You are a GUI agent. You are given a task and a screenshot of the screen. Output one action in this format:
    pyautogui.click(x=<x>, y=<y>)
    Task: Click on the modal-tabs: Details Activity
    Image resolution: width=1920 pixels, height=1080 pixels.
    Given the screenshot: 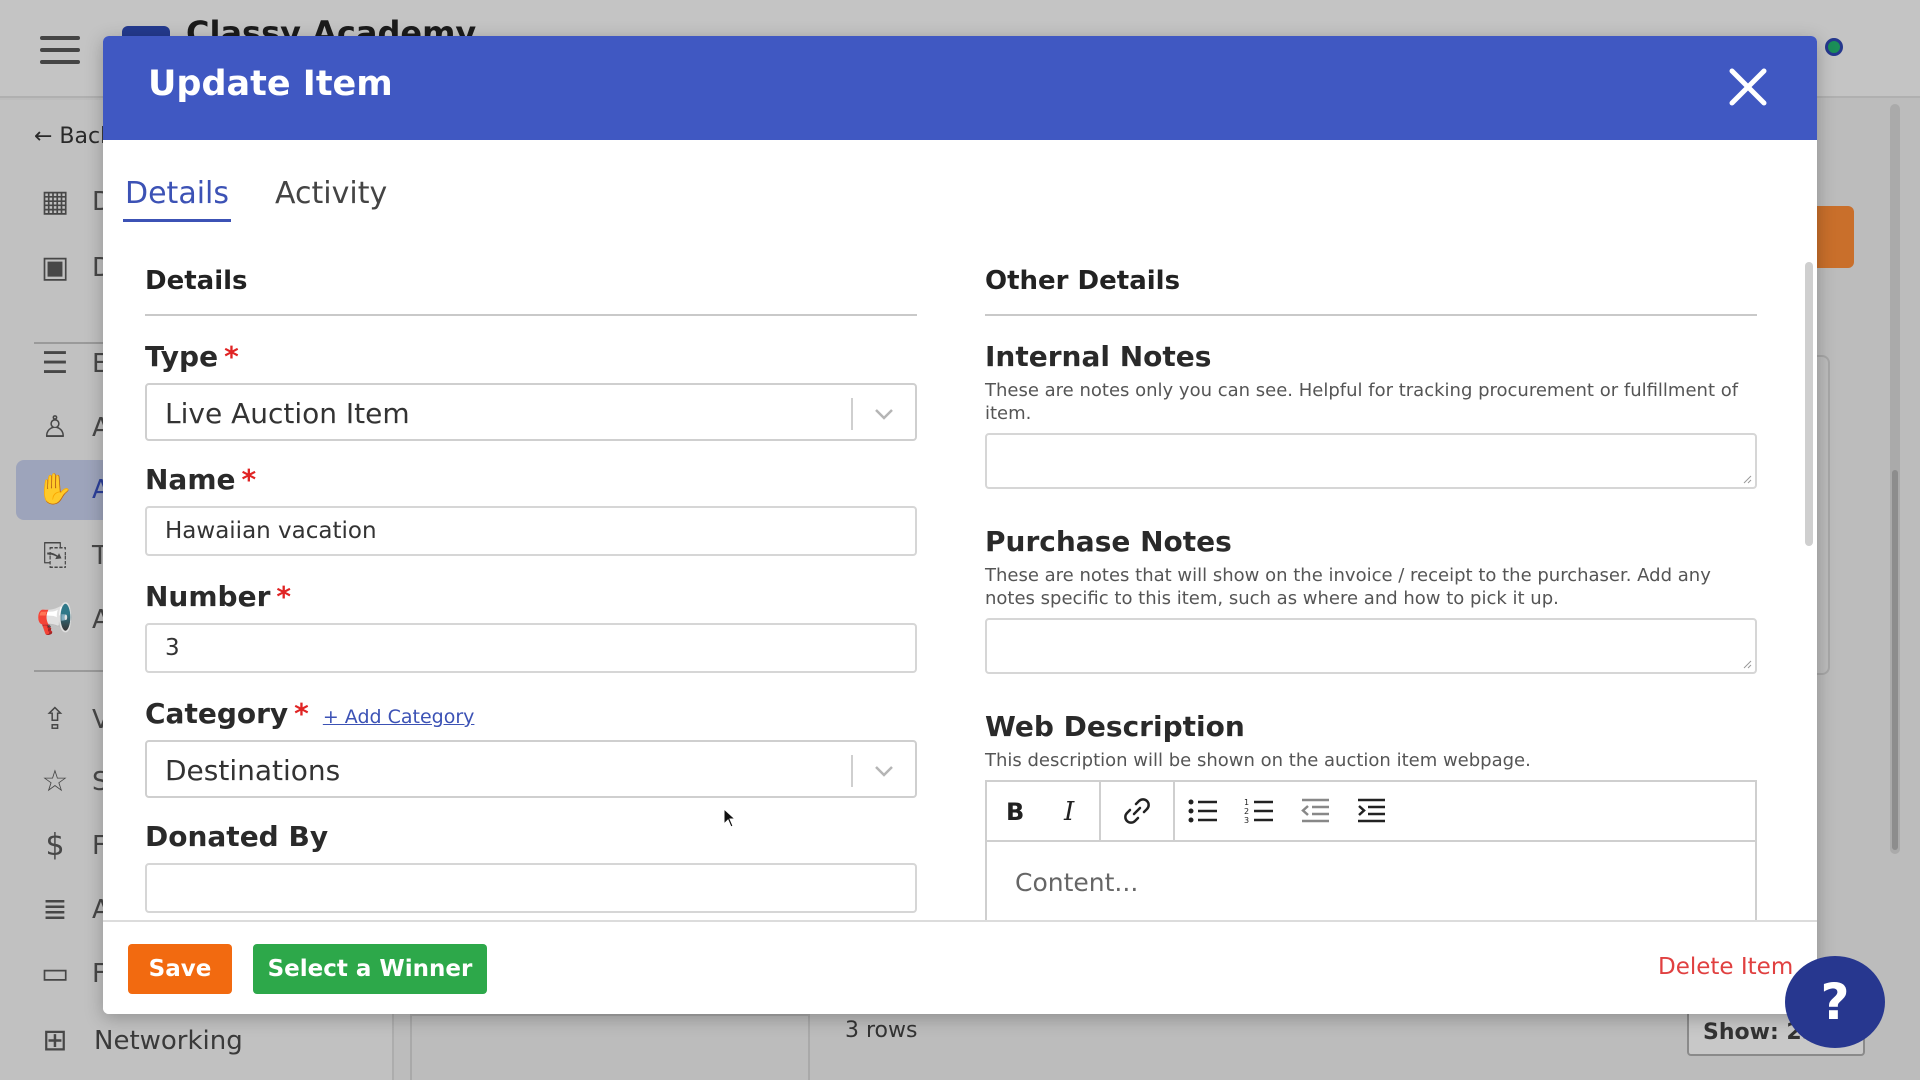 What is the action you would take?
    pyautogui.click(x=277, y=191)
    